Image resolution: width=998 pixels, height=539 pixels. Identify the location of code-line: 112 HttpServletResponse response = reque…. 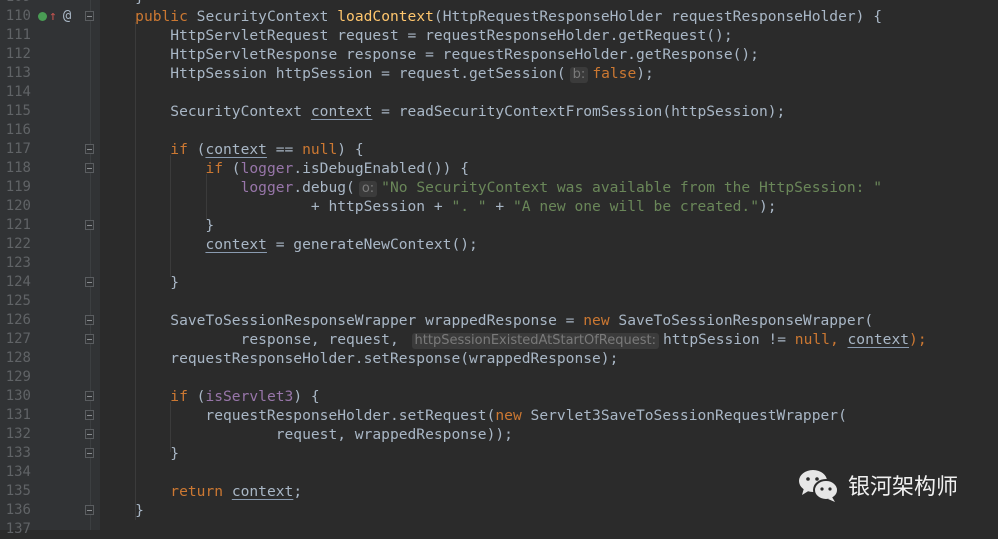
(499, 54).